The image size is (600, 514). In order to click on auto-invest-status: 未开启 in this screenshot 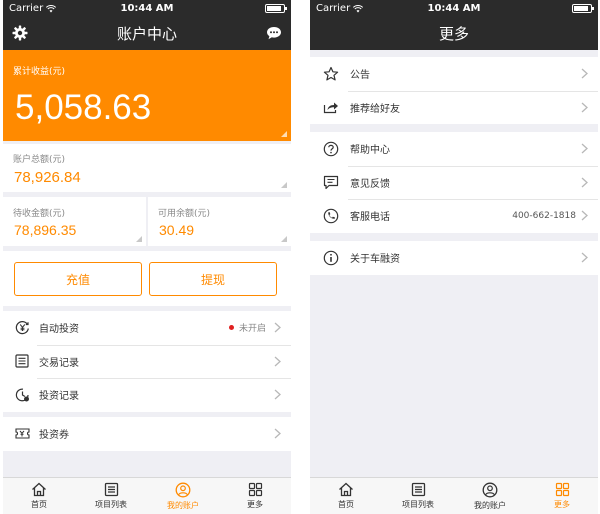, I will do `click(247, 328)`.